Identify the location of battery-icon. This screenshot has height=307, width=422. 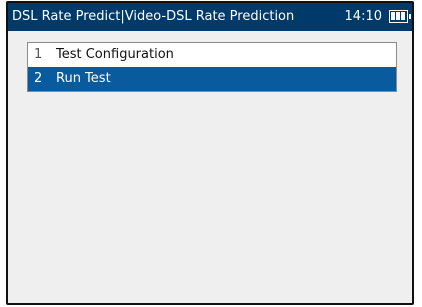
(400, 16).